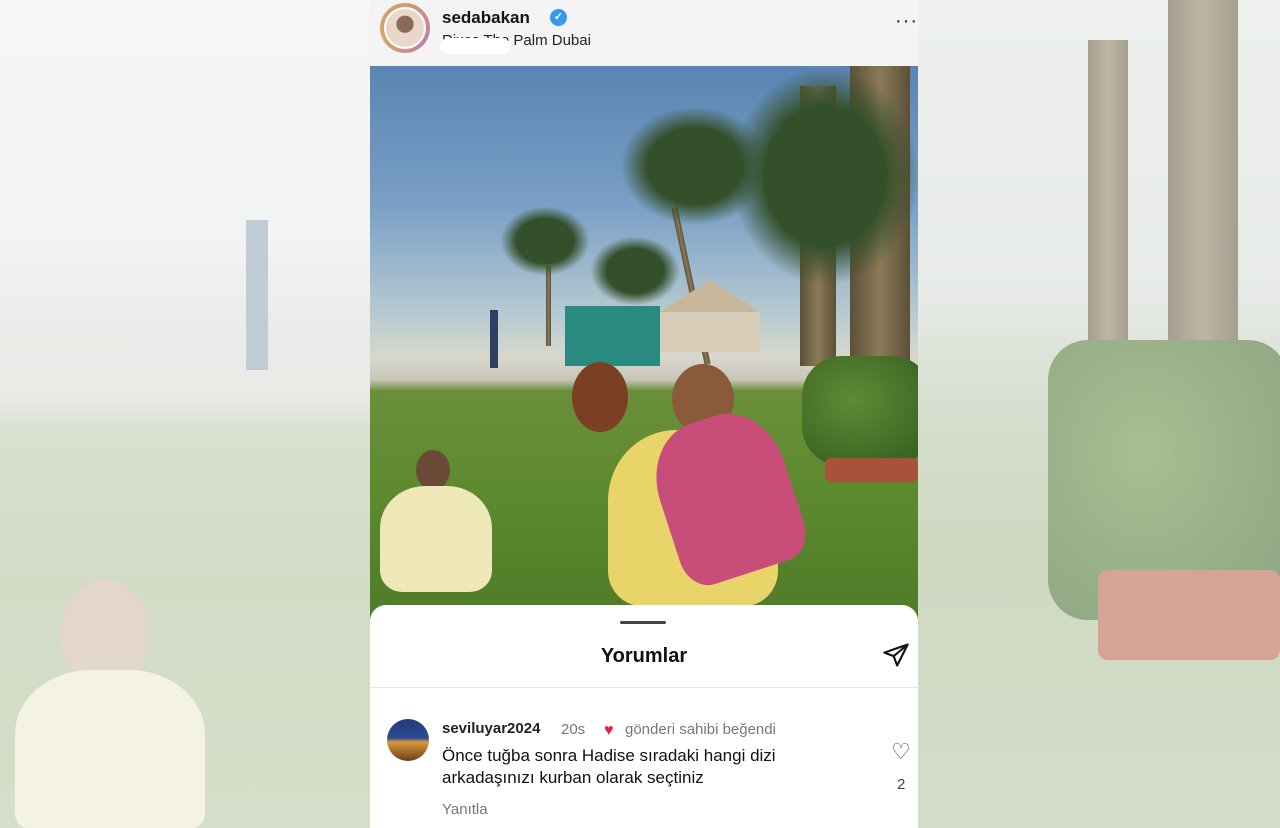 The image size is (1280, 828). I want to click on reply-button: Yanıtla, so click(465, 809).